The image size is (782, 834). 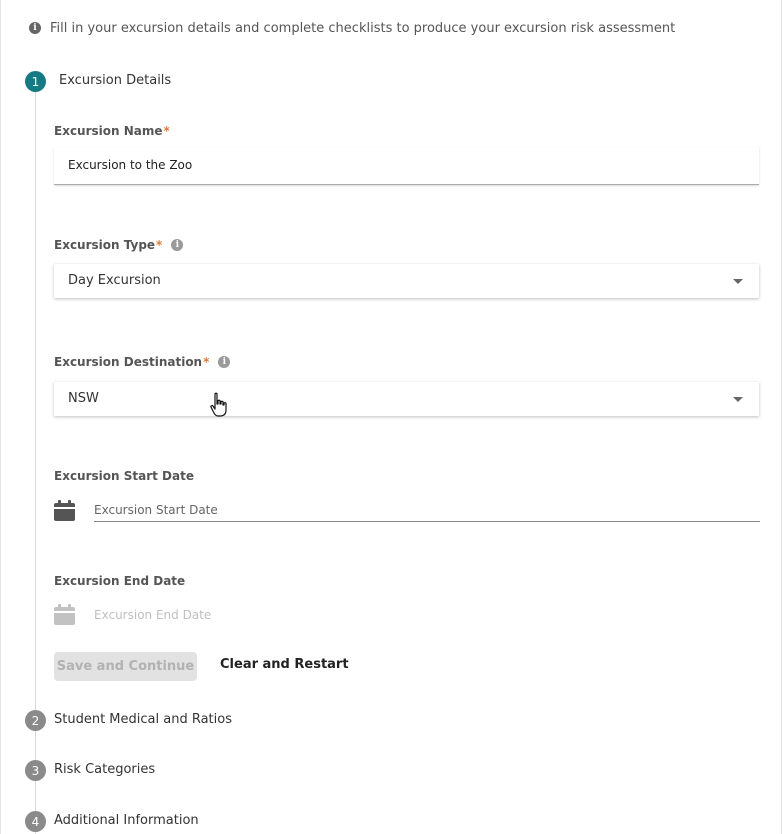 I want to click on step-3-label: Risk Categories, so click(x=104, y=769).